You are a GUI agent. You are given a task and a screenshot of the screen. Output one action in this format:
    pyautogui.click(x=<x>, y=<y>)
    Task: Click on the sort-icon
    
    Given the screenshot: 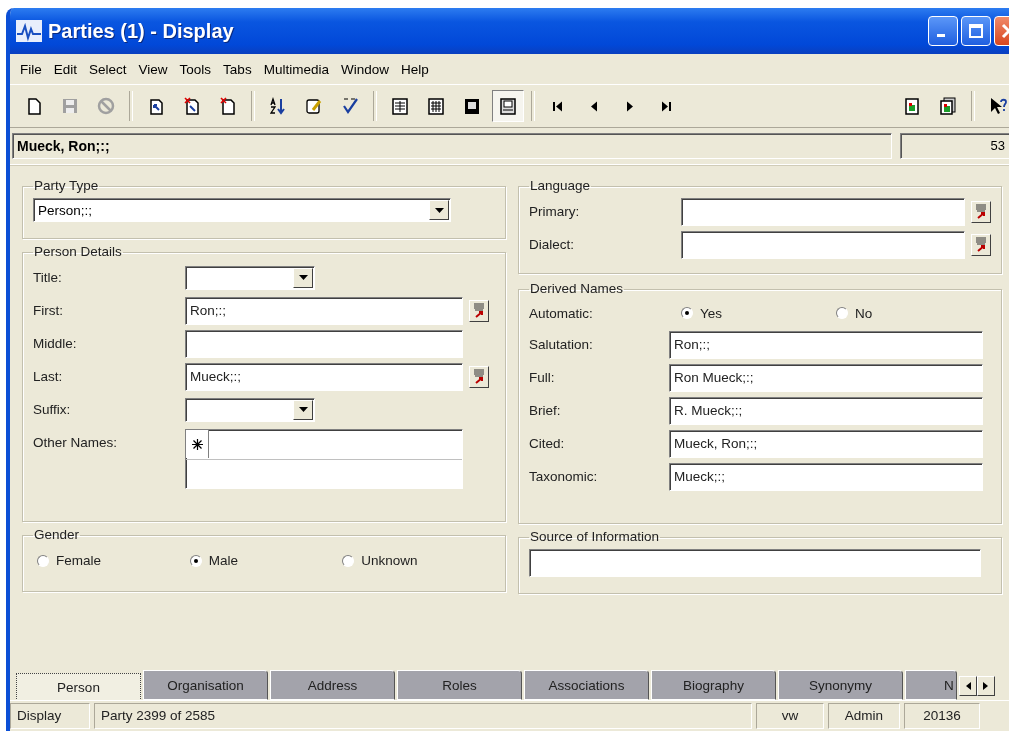 What is the action you would take?
    pyautogui.click(x=278, y=106)
    